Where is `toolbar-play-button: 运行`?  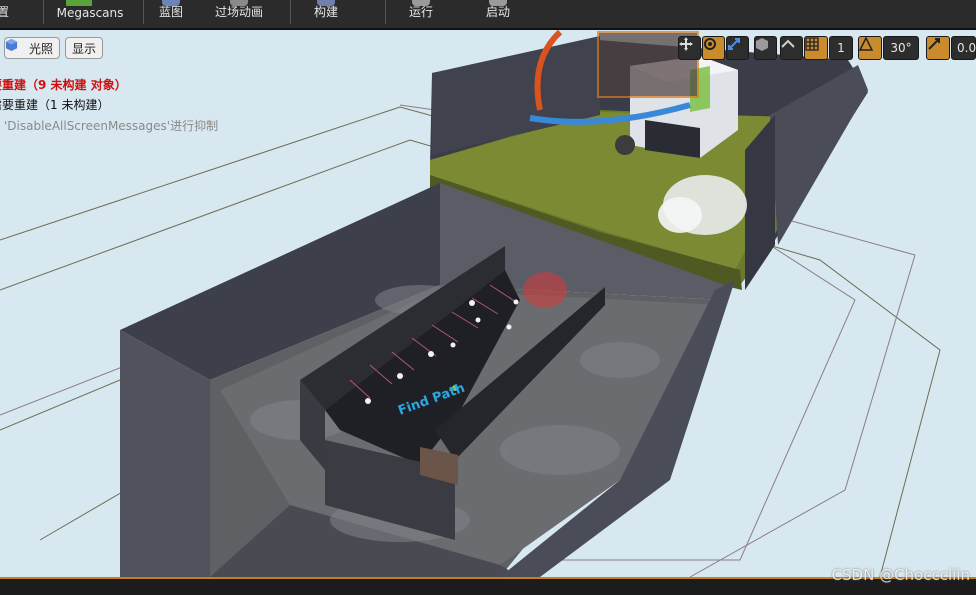
toolbar-play-button: 运行 is located at coordinates (421, 14).